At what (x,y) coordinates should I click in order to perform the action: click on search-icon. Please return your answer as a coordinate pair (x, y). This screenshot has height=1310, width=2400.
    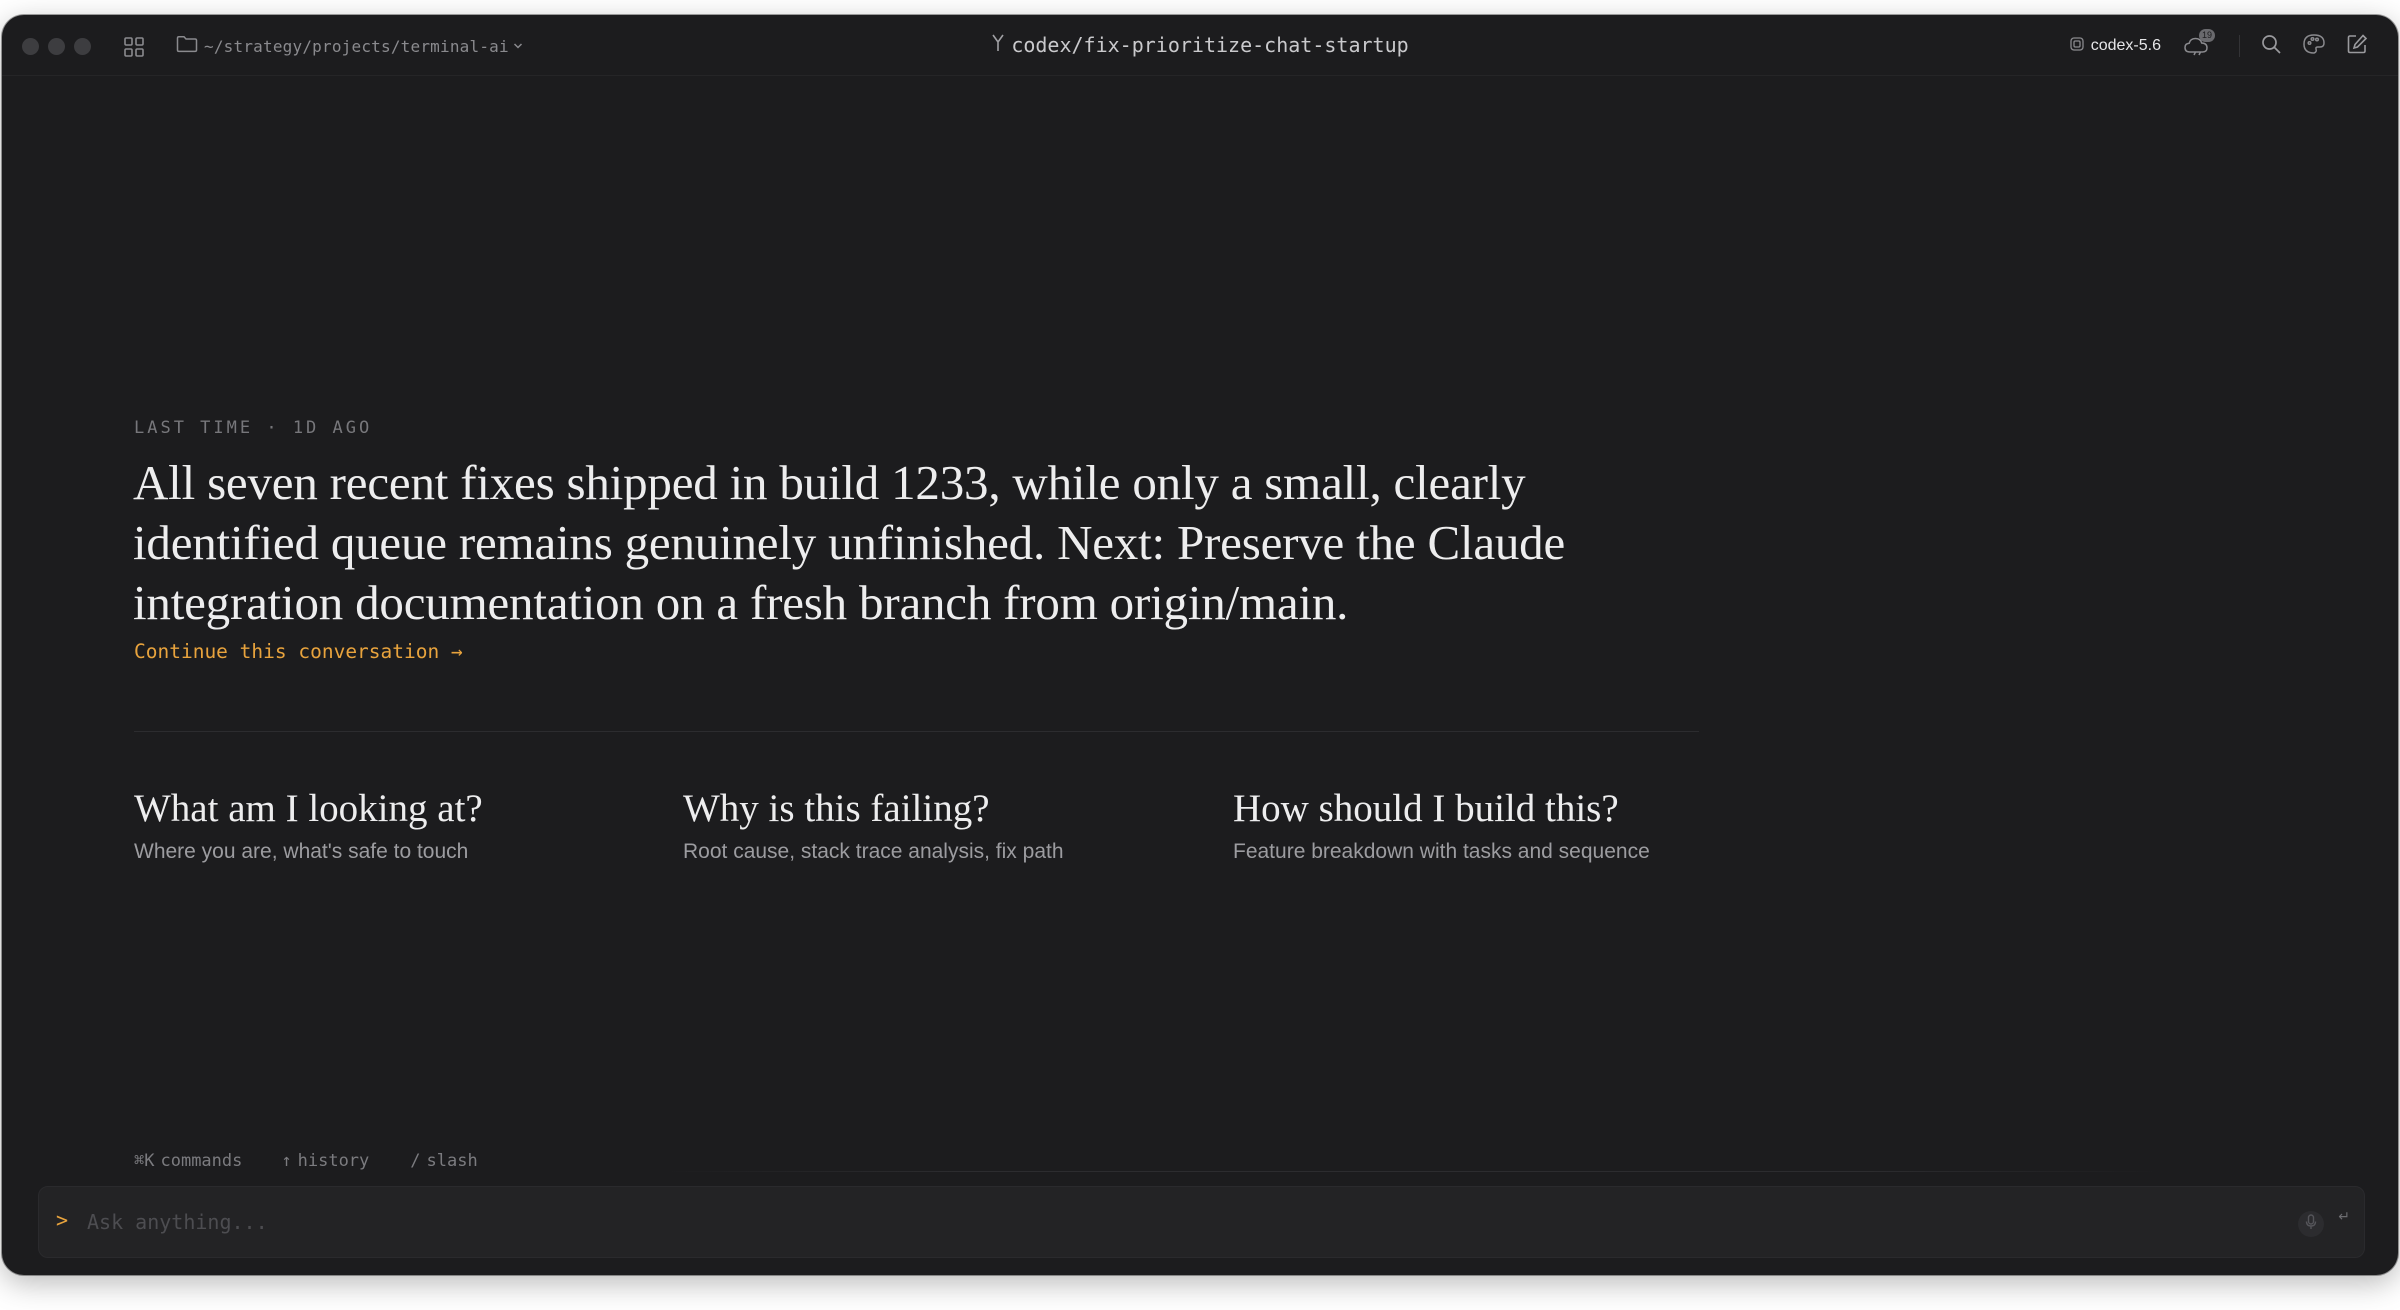
    Looking at the image, I should click on (2271, 46).